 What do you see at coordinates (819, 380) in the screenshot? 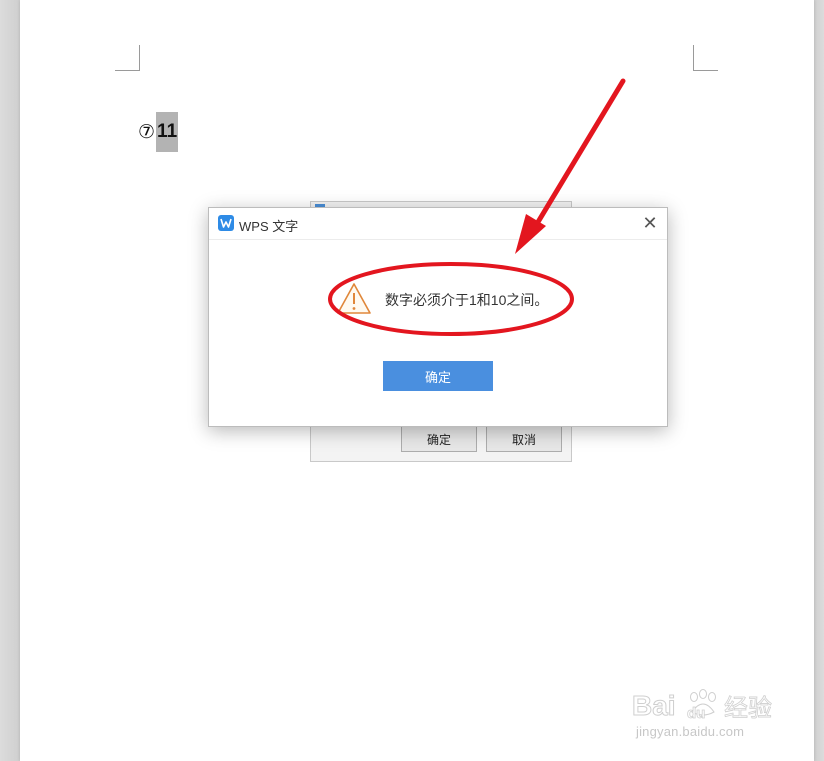
I see `workspace-gutter-right` at bounding box center [819, 380].